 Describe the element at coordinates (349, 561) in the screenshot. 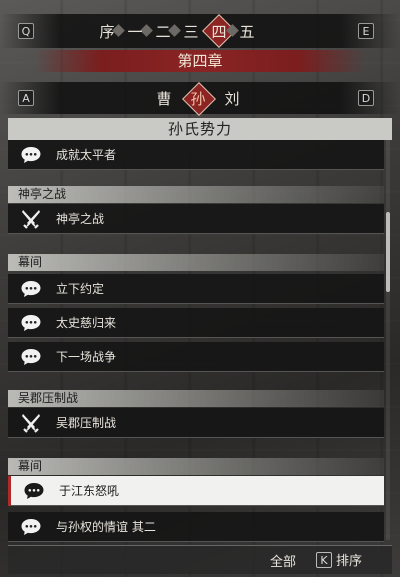

I see `sort-label: 排序` at that location.